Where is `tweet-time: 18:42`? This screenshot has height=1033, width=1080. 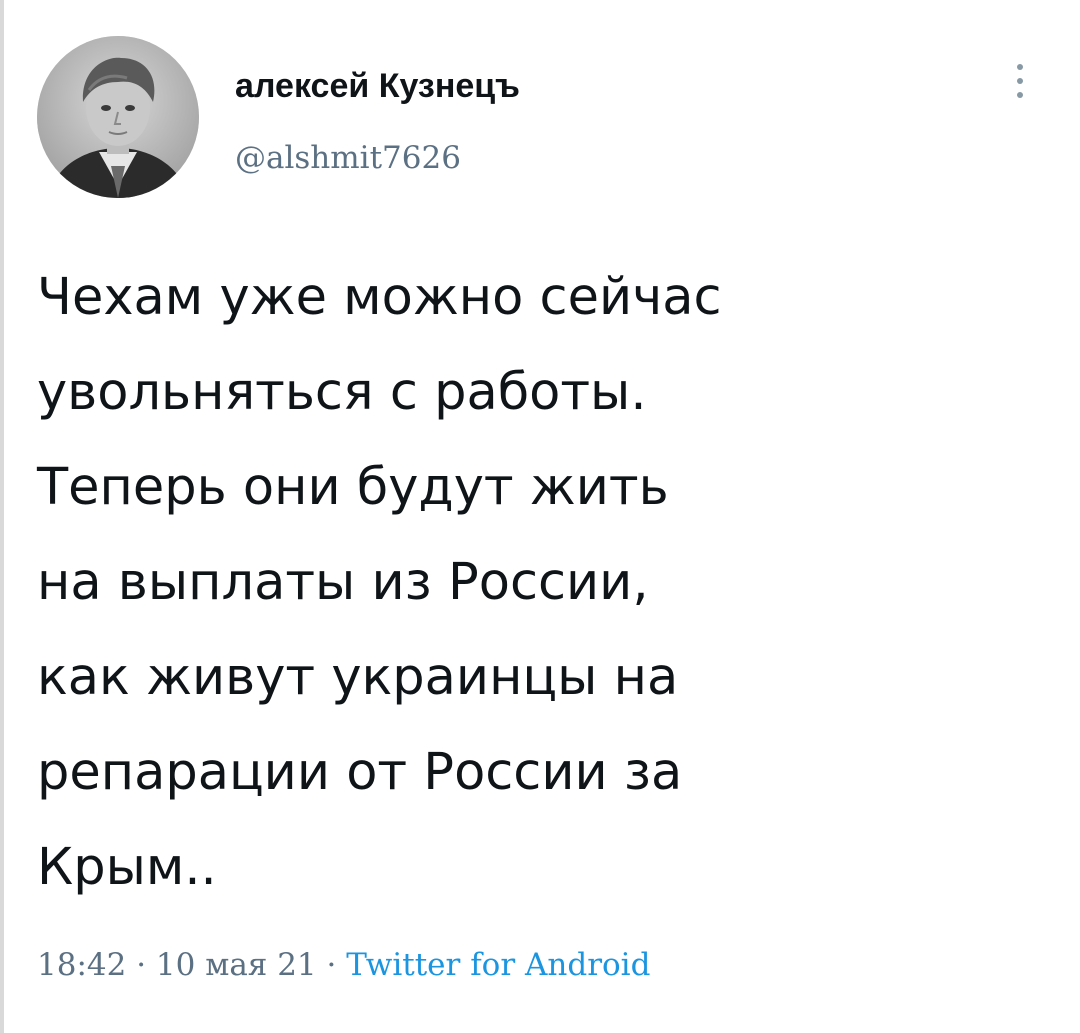 tweet-time: 18:42 is located at coordinates (81, 965).